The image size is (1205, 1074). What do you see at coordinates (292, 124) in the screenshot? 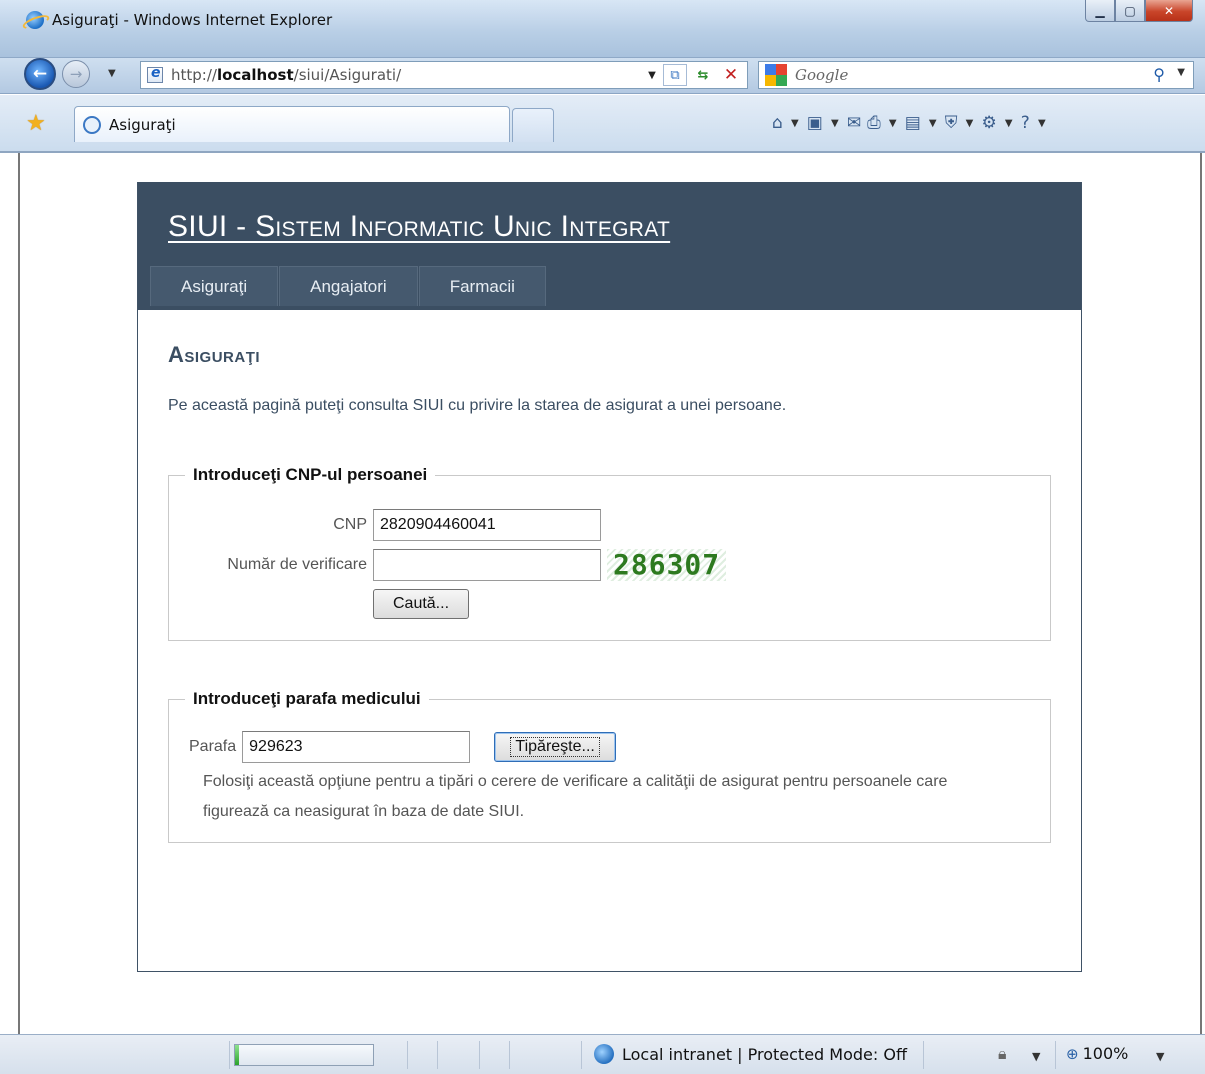
I see `tab-asigurati: Asiguraţi` at bounding box center [292, 124].